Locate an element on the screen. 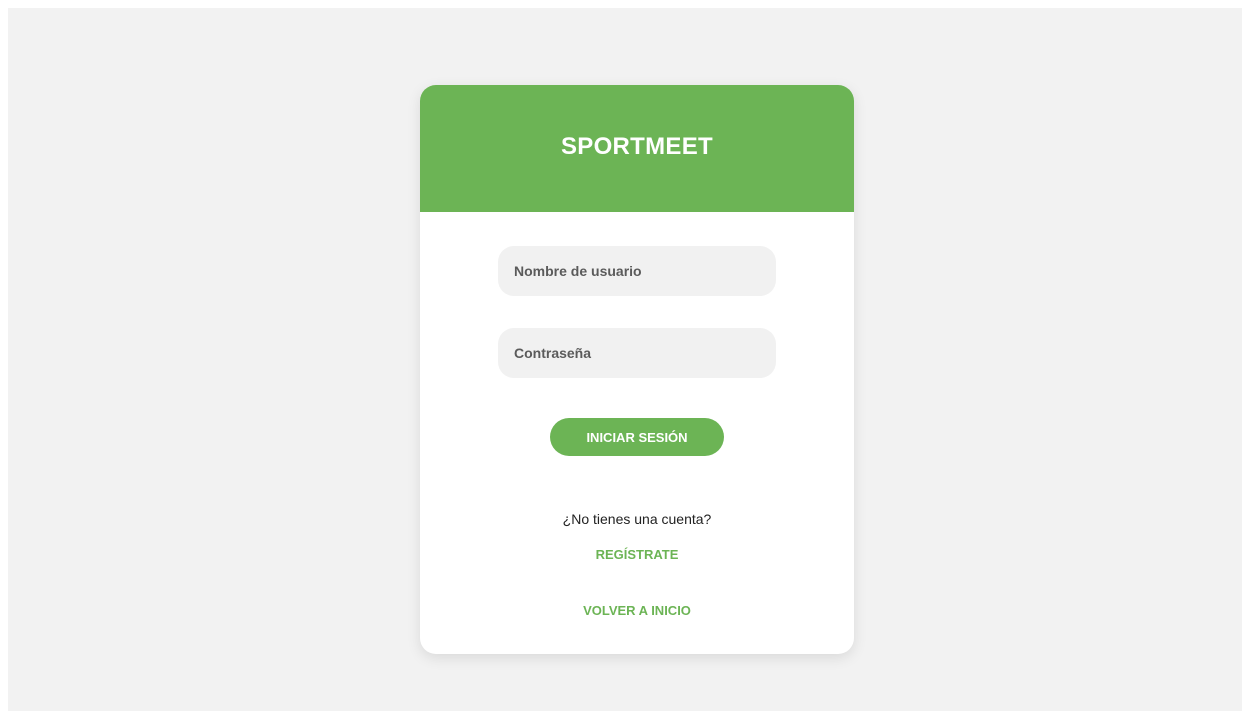 This screenshot has width=1250, height=711. password-input is located at coordinates (637, 353).